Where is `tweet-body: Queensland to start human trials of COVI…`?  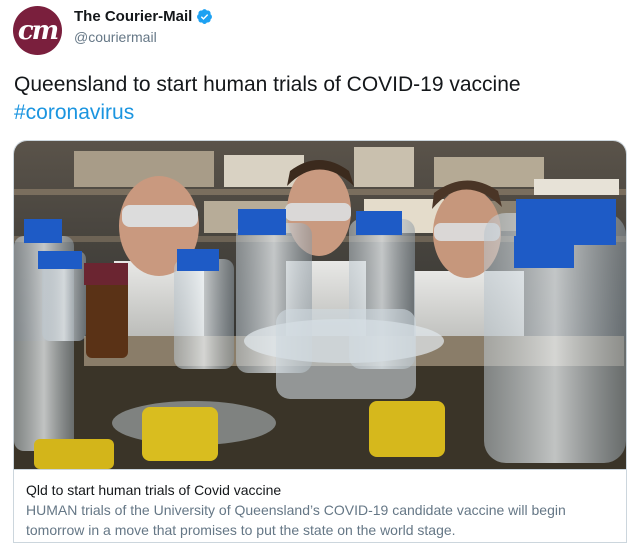 tweet-body: Queensland to start human trials of COVI… is located at coordinates (267, 84).